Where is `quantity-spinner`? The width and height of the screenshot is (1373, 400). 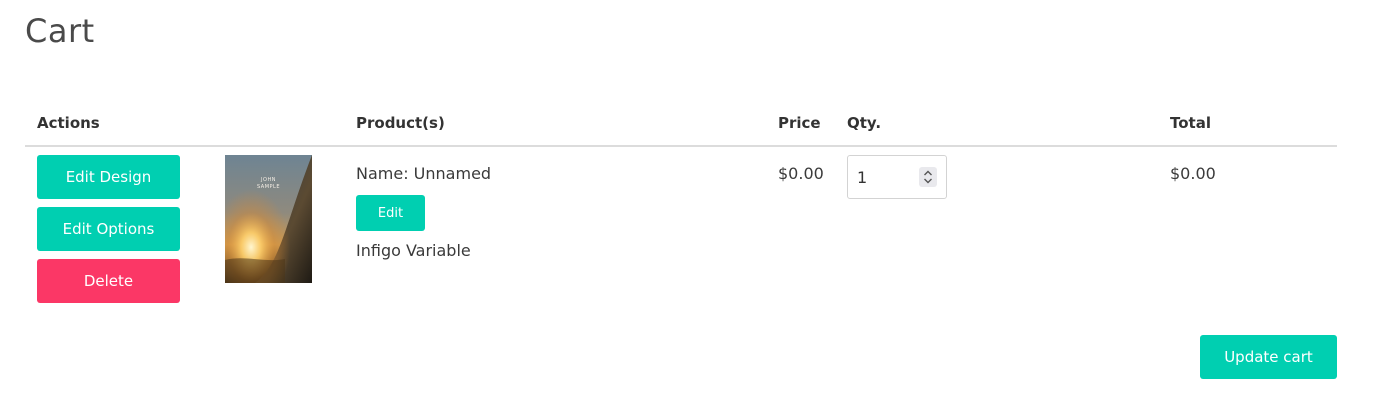 quantity-spinner is located at coordinates (928, 177).